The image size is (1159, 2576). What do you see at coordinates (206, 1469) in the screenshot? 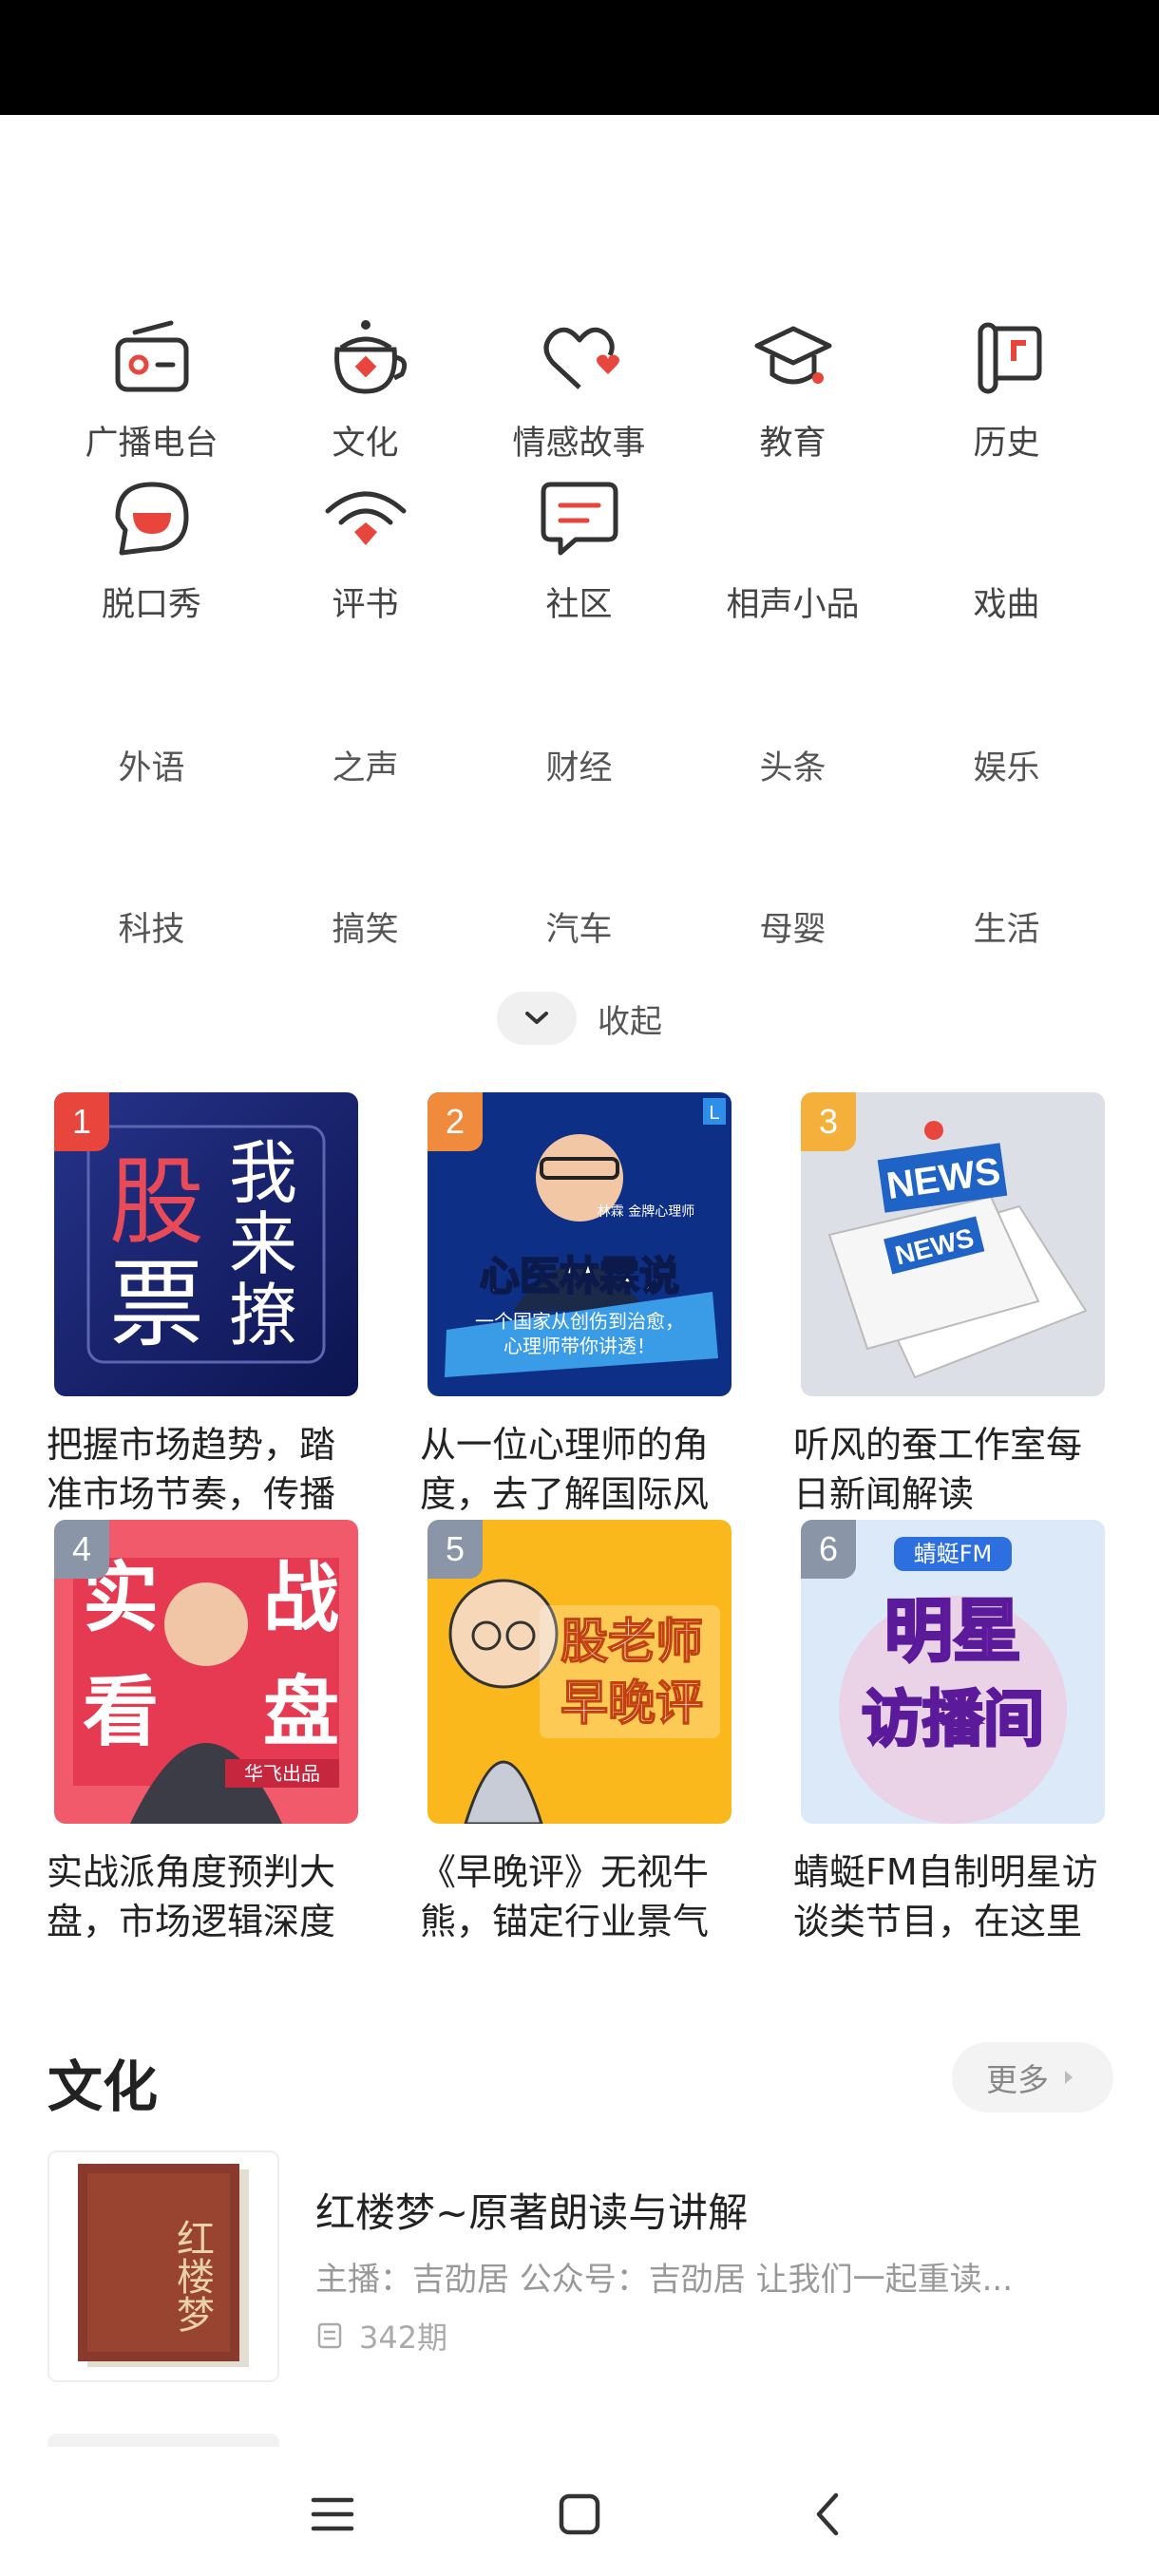
I see `album-title: 把握市场趋势，踏准市场节奏，传播` at bounding box center [206, 1469].